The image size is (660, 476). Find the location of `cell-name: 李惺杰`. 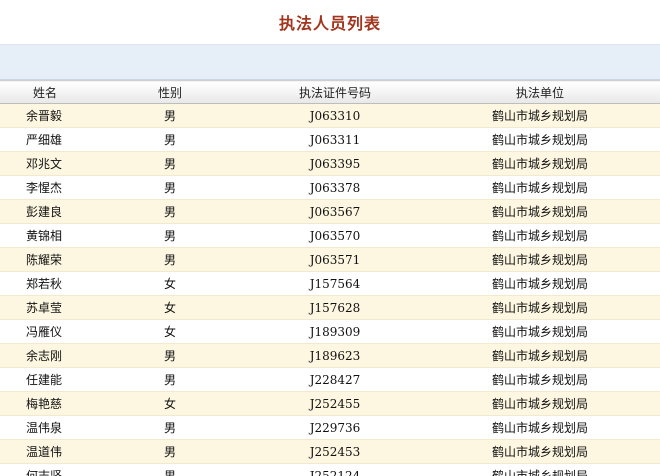

cell-name: 李惺杰 is located at coordinates (45, 187).